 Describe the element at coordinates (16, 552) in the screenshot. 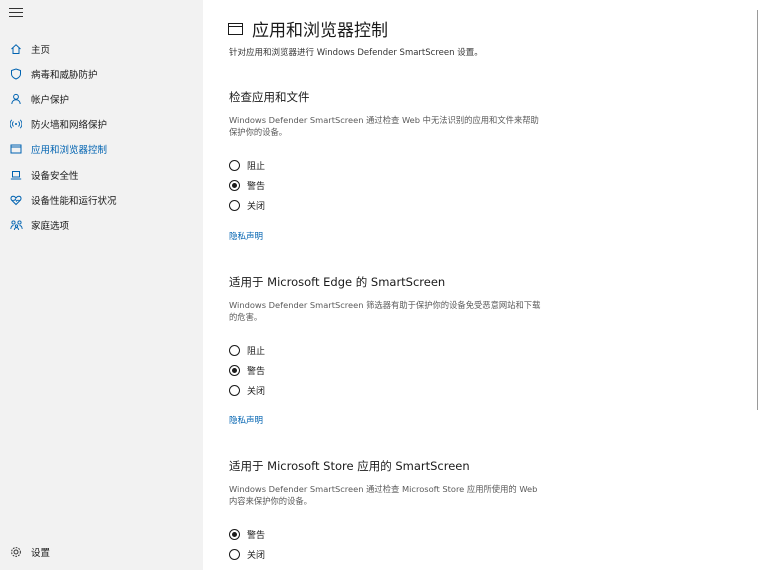

I see `gear-icon` at that location.